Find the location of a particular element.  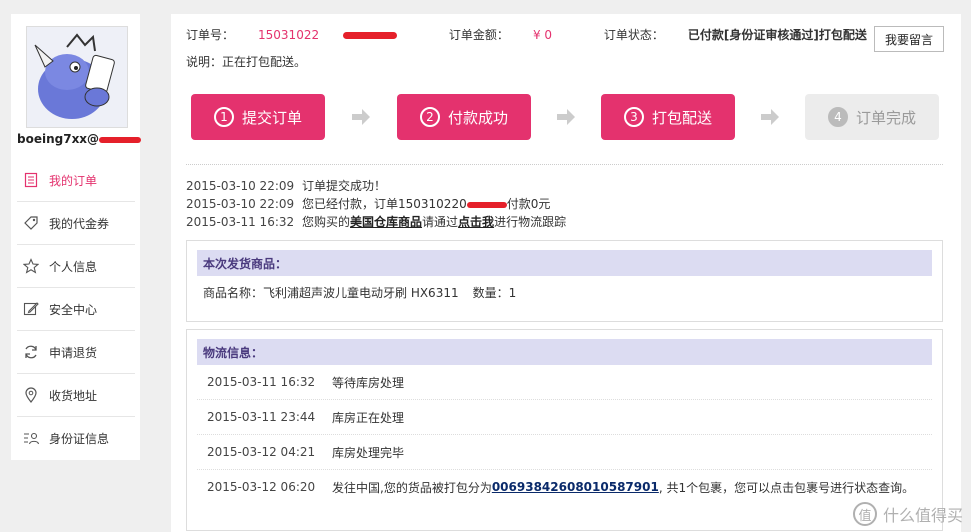

order-note: 说明：正在打包配送。 is located at coordinates (246, 62).